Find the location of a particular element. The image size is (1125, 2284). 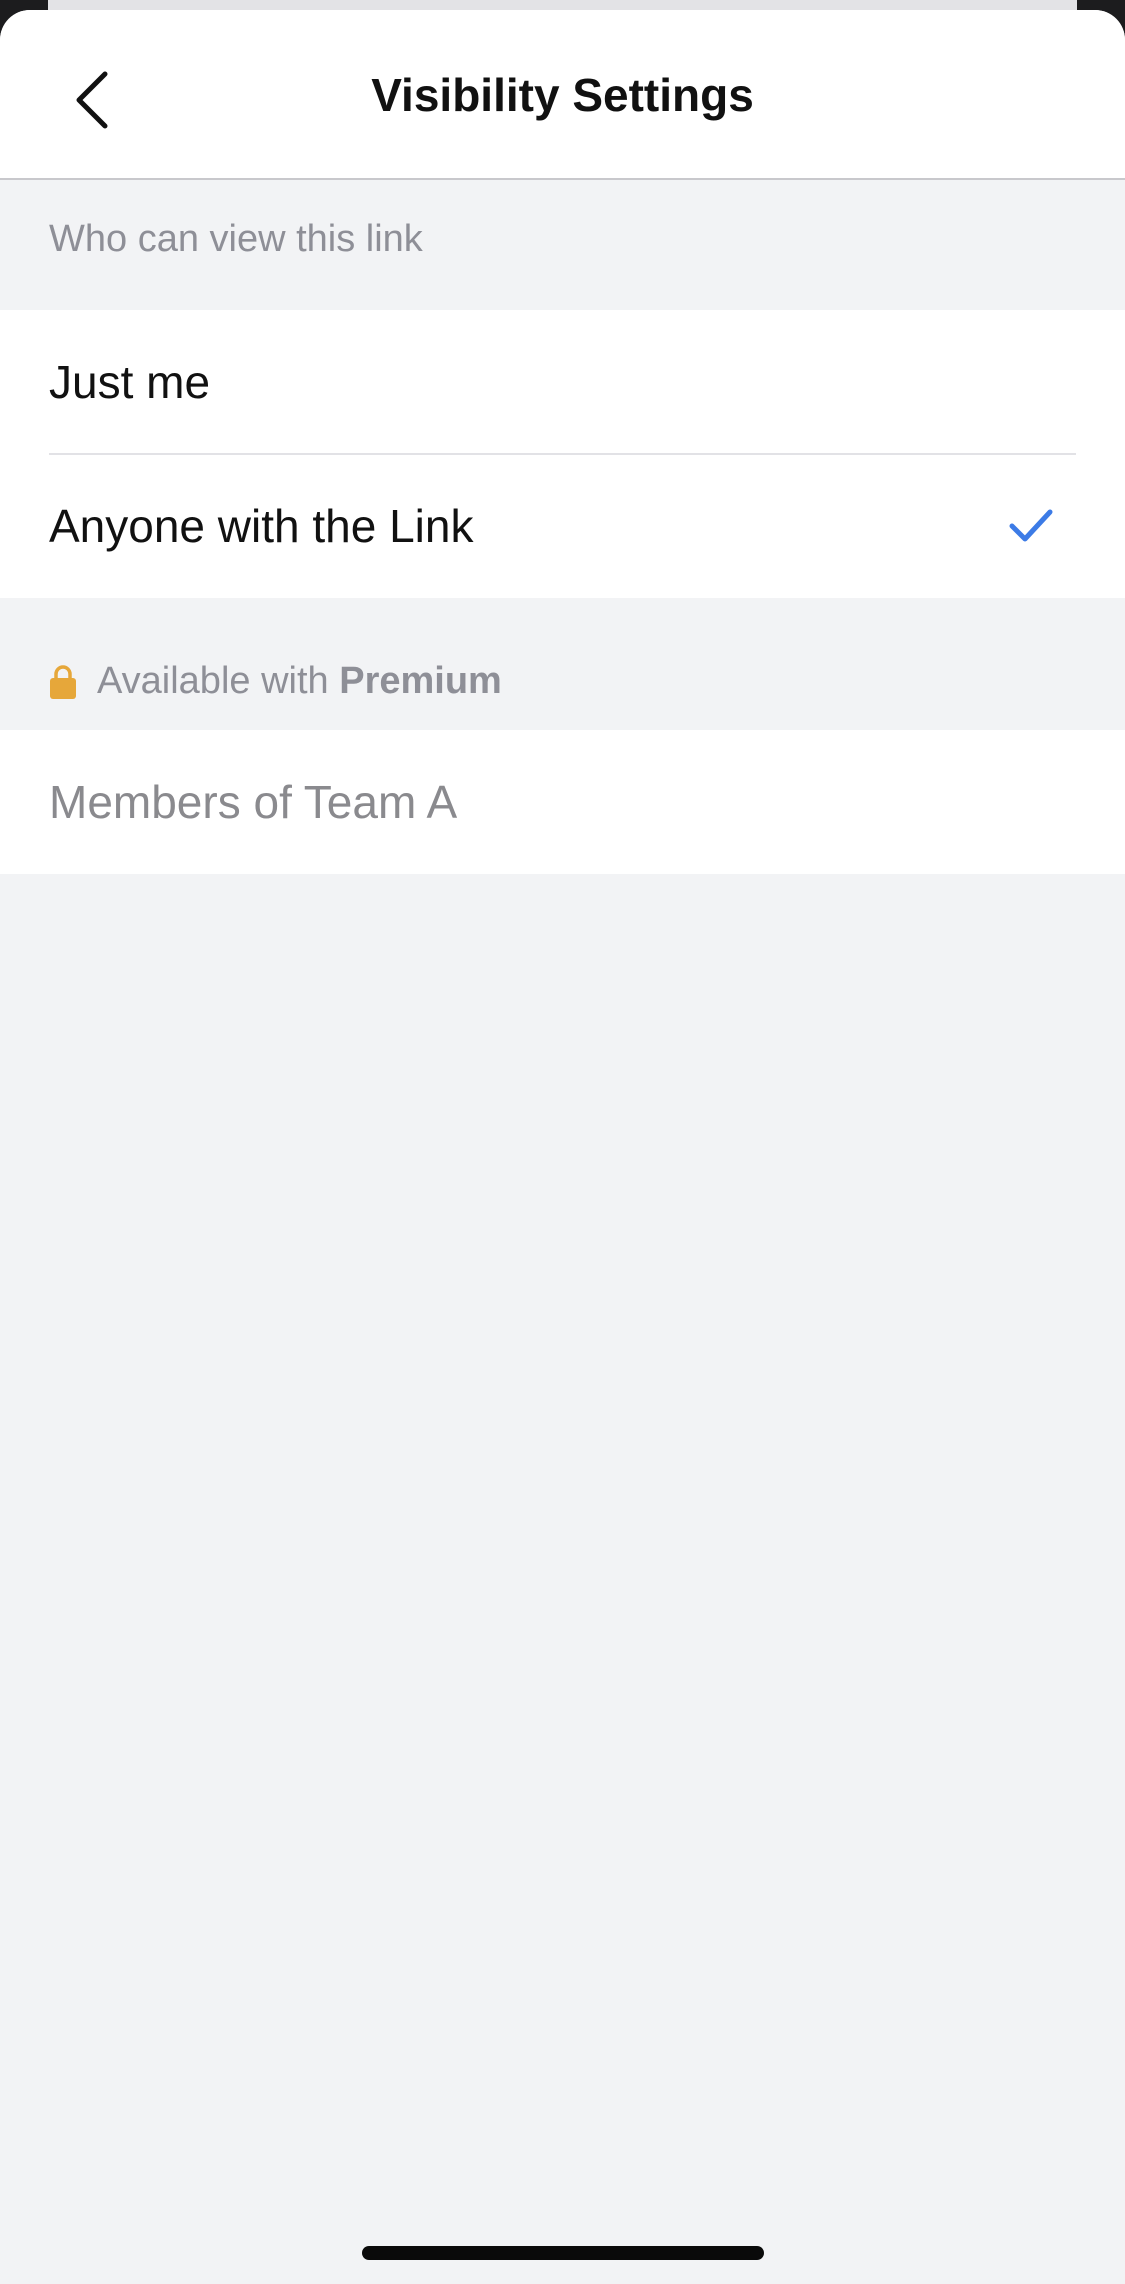

premium-prefix-text: Available with is located at coordinates (213, 681).